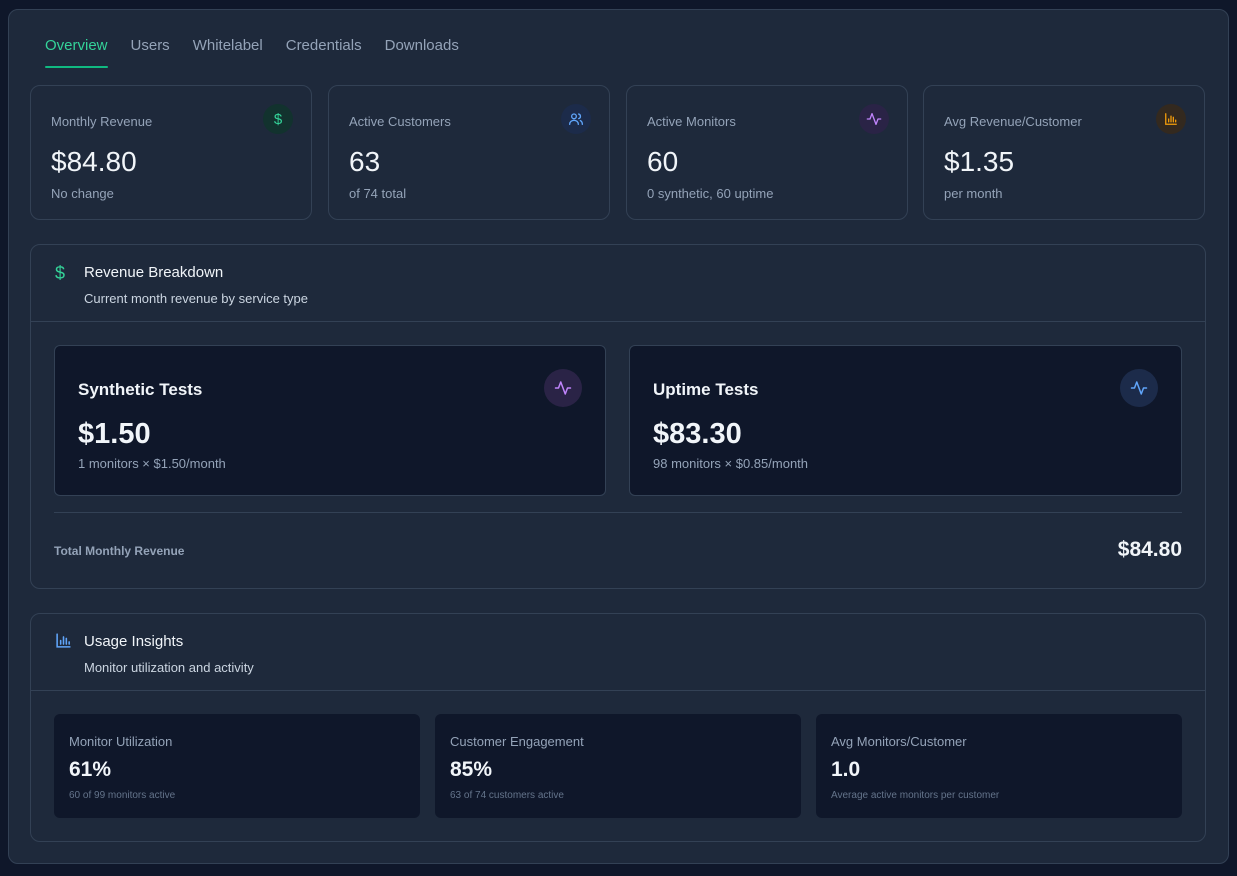  What do you see at coordinates (169, 667) in the screenshot?
I see `section-subtitle: Monitor utilization and activity` at bounding box center [169, 667].